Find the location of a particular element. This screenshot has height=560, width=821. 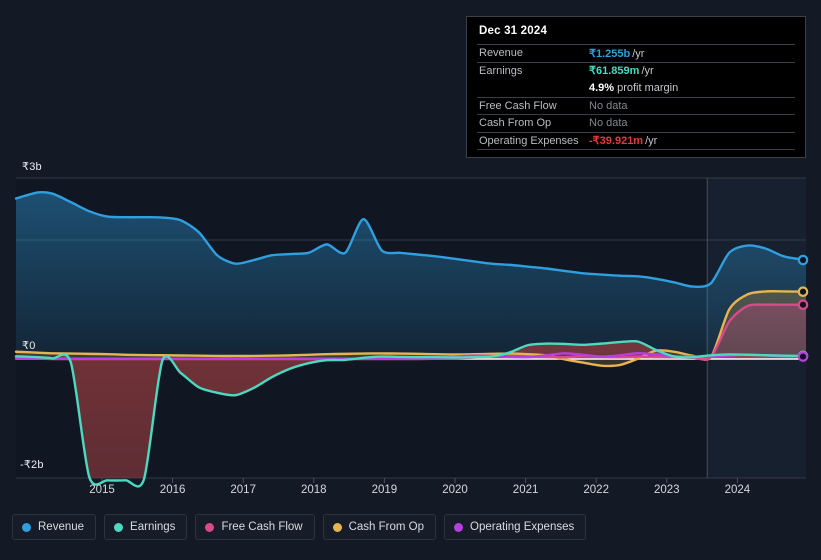

x-axis-tick-label: 2022 is located at coordinates (596, 490).